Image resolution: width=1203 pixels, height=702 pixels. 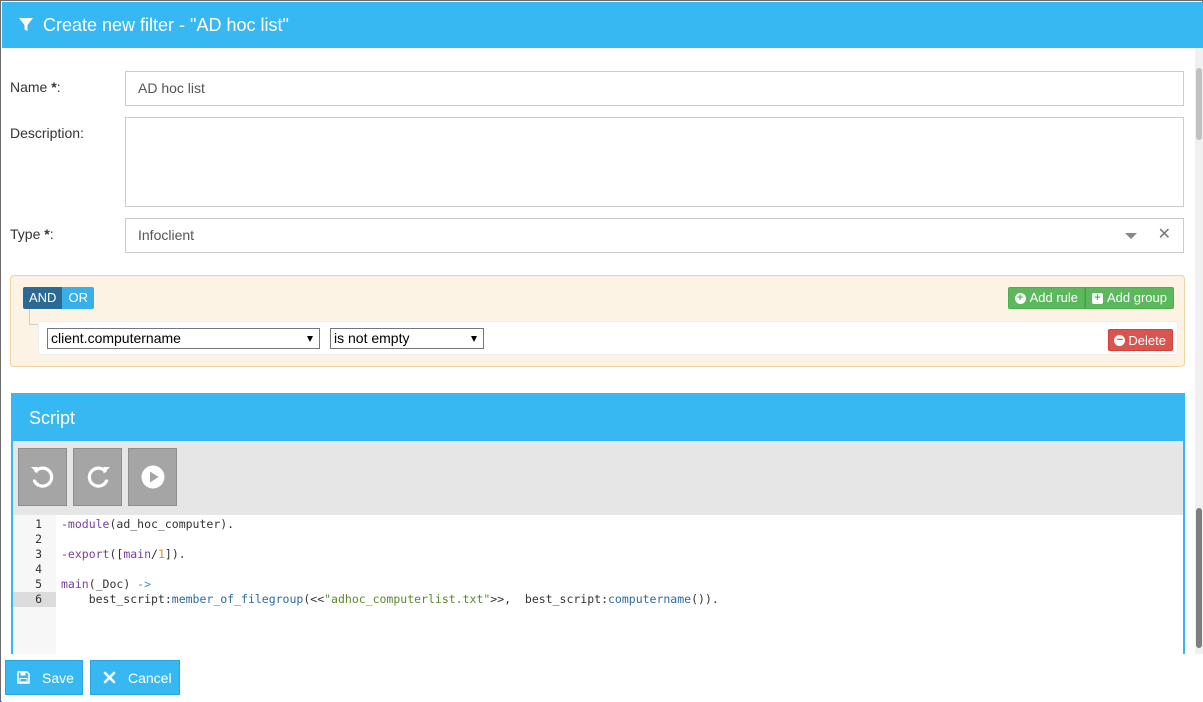 What do you see at coordinates (38, 584) in the screenshot?
I see `line-number: 5` at bounding box center [38, 584].